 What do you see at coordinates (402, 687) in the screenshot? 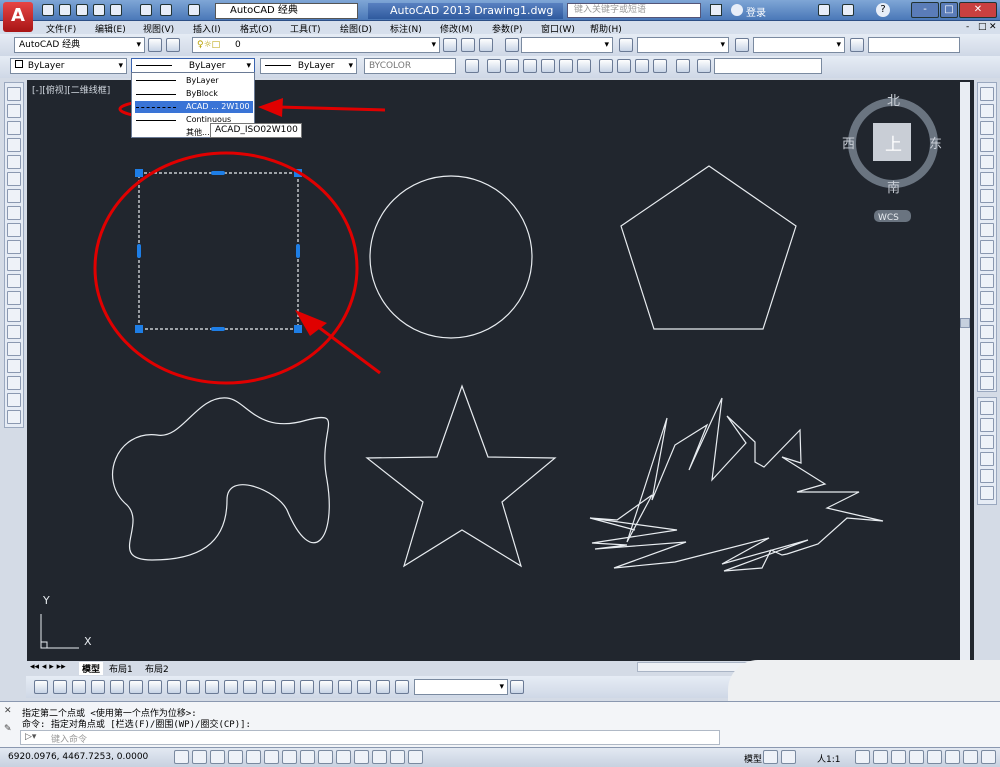
I see `dim-update-icon` at bounding box center [402, 687].